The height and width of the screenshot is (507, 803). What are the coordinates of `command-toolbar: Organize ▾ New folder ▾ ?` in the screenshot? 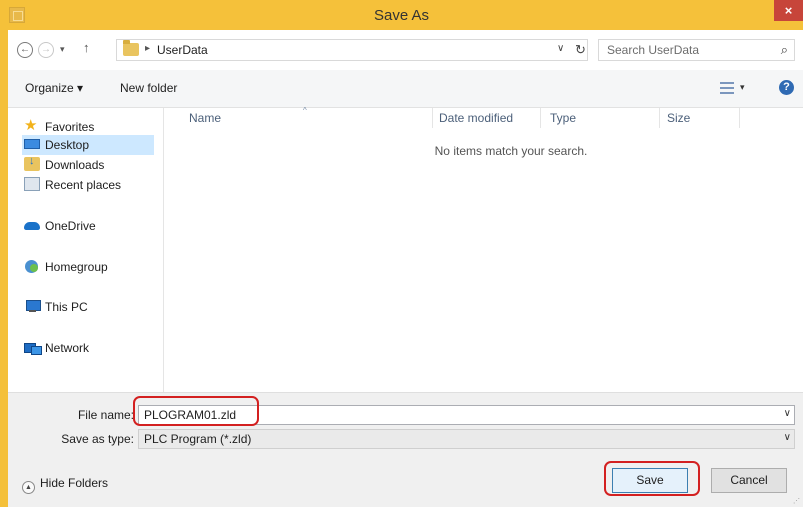 It's located at (405, 89).